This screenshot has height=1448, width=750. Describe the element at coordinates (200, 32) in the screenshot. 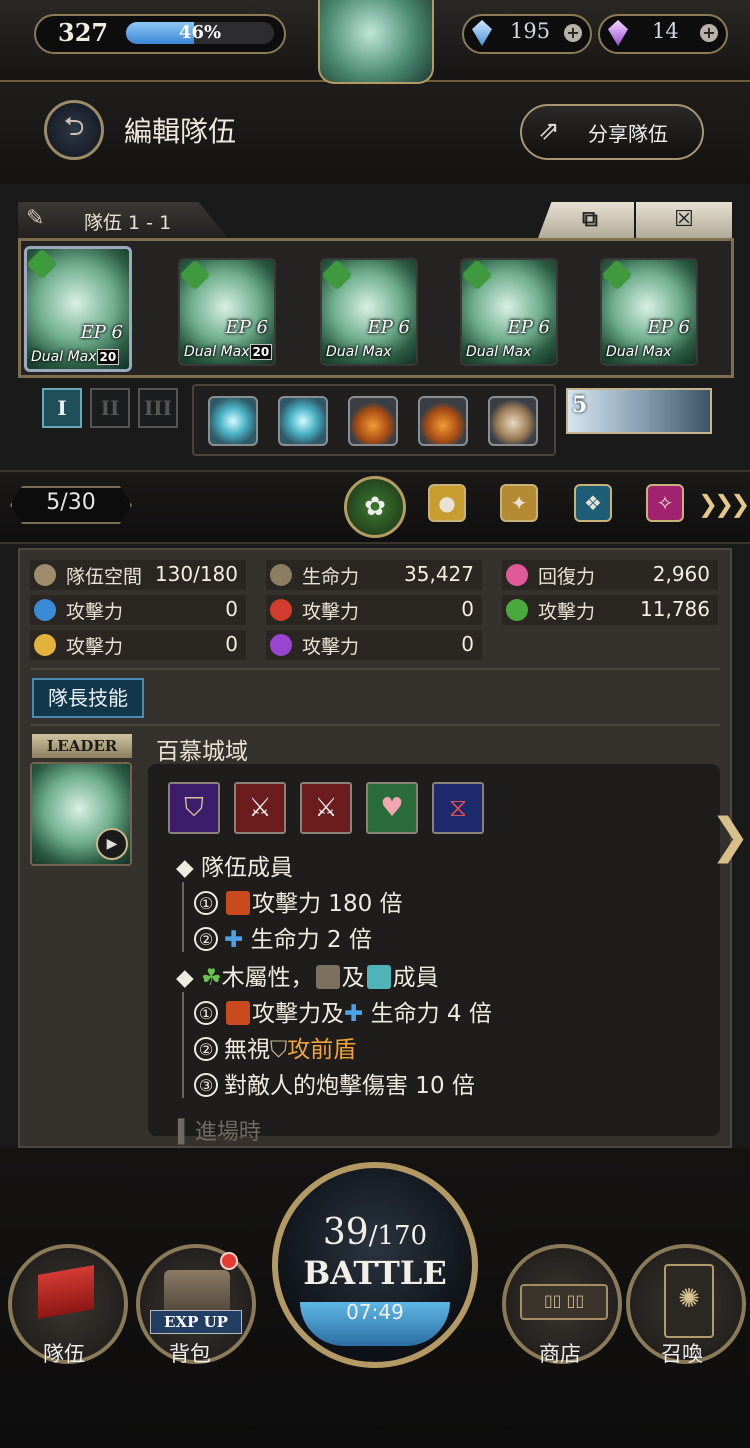

I see `xp-percent: 46%` at that location.